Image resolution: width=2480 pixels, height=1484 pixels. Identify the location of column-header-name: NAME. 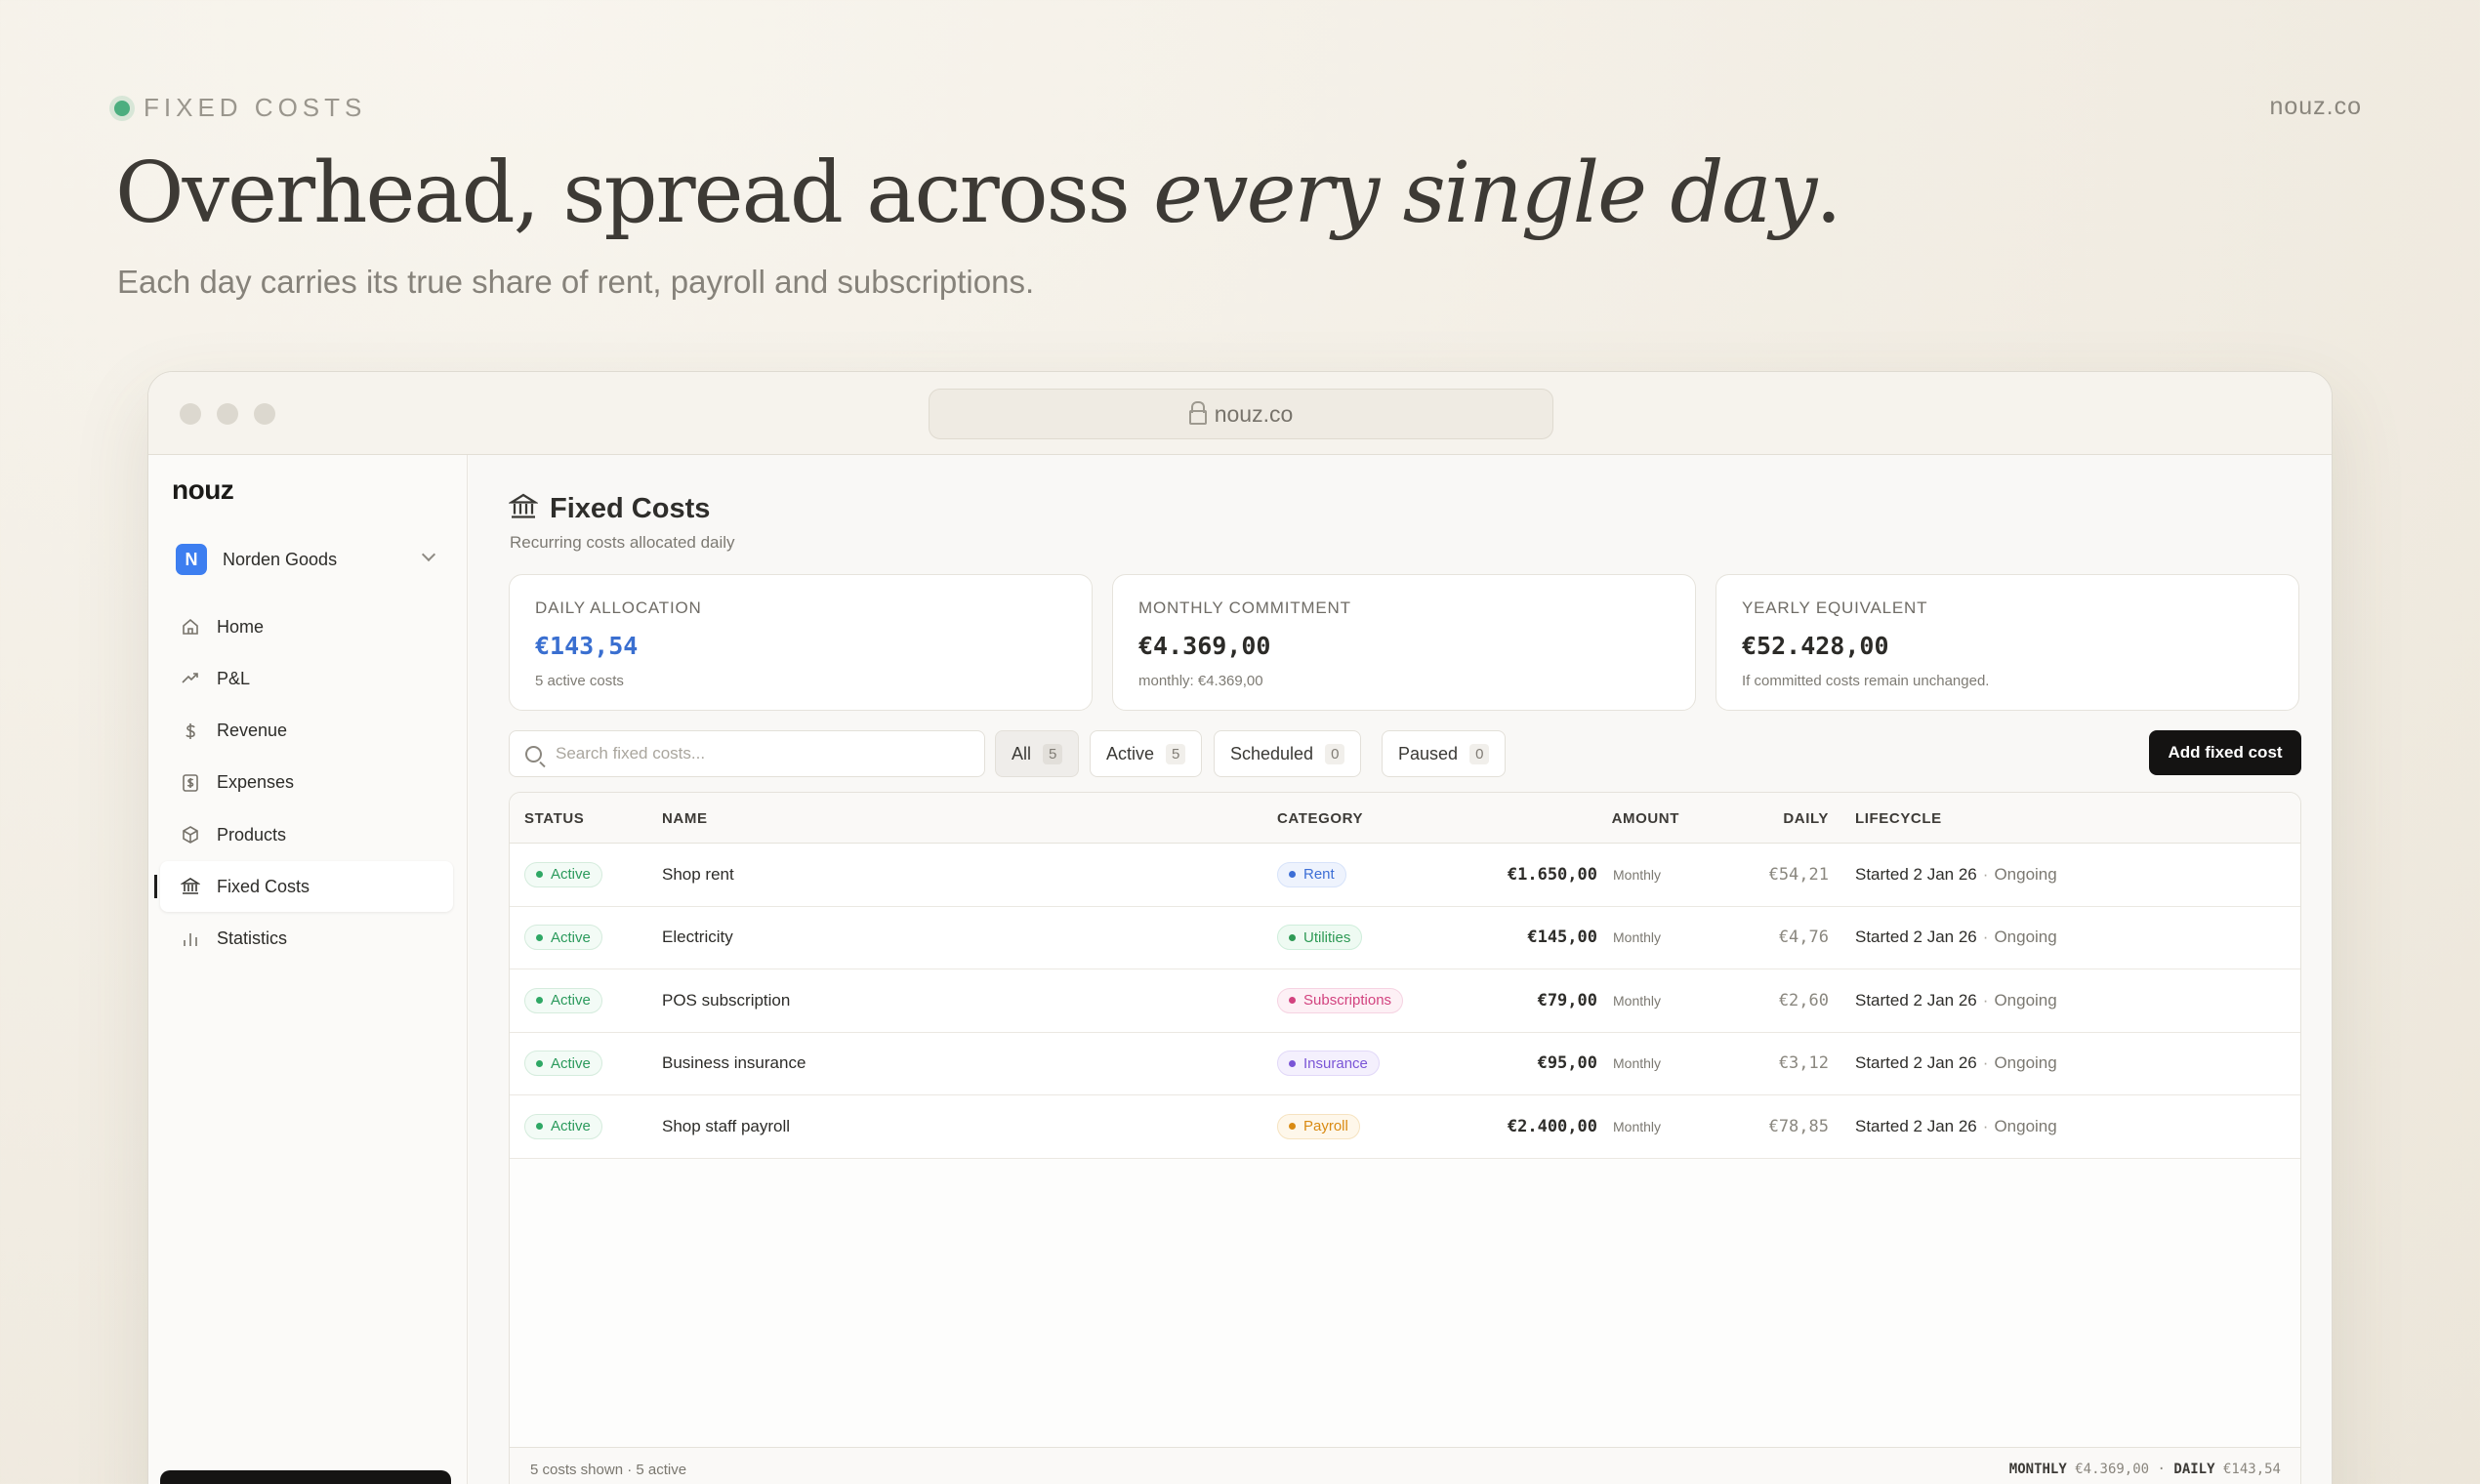
(685, 819).